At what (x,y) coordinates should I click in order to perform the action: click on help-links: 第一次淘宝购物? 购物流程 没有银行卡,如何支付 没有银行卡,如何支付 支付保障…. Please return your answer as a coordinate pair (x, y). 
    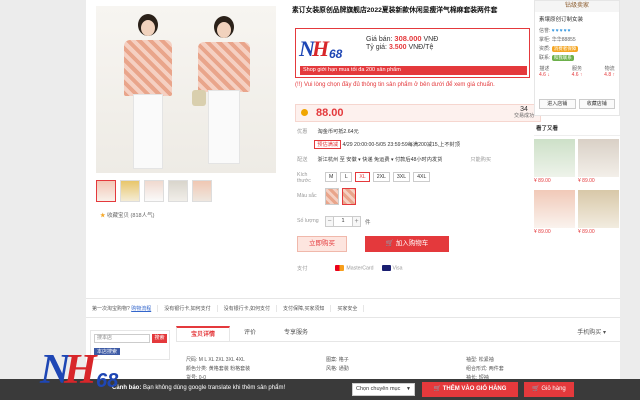
    Looking at the image, I should click on (353, 308).